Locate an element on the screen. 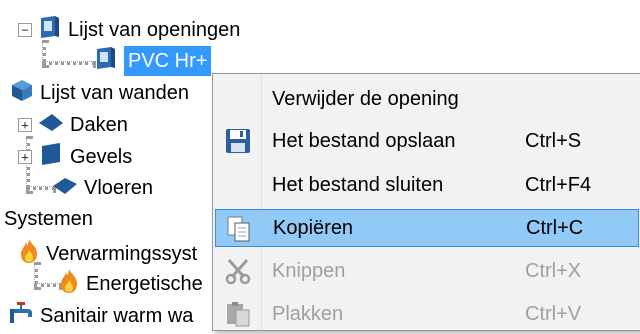  tree-item-label-selected: PVC Hr+ is located at coordinates (168, 61).